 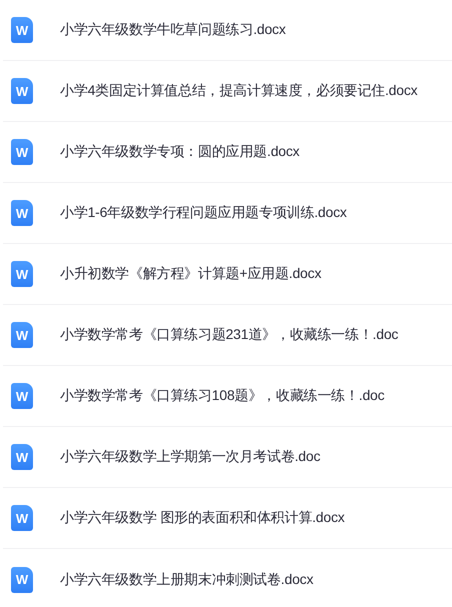 I want to click on file-name: 小升初数学《解方程》计算题+应用题.docx, so click(x=191, y=274).